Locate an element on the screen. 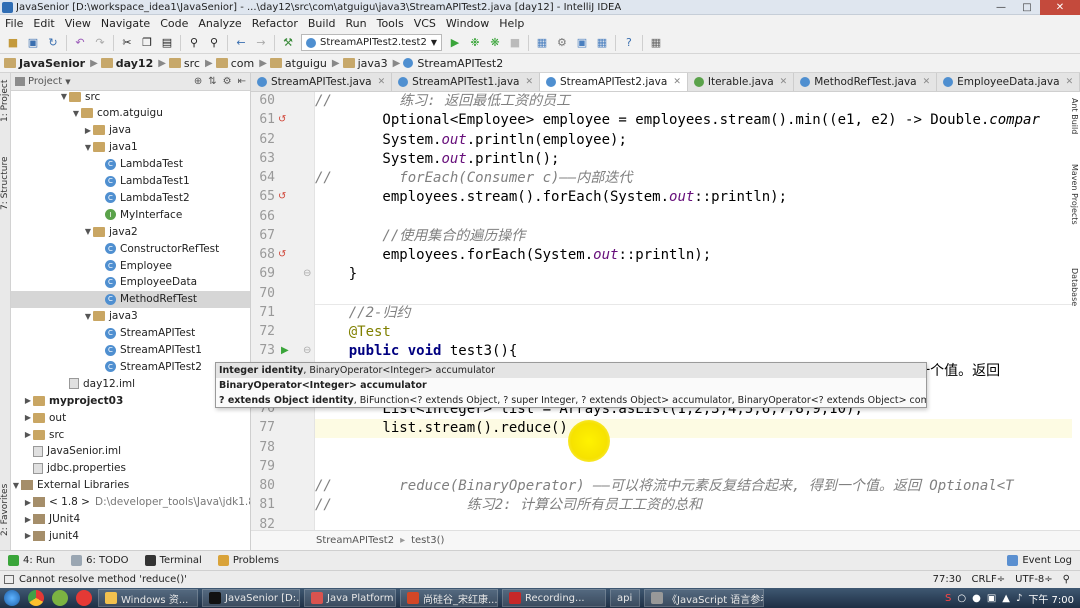  project-tool-tab: 1: Project is located at coordinates (5, 101).